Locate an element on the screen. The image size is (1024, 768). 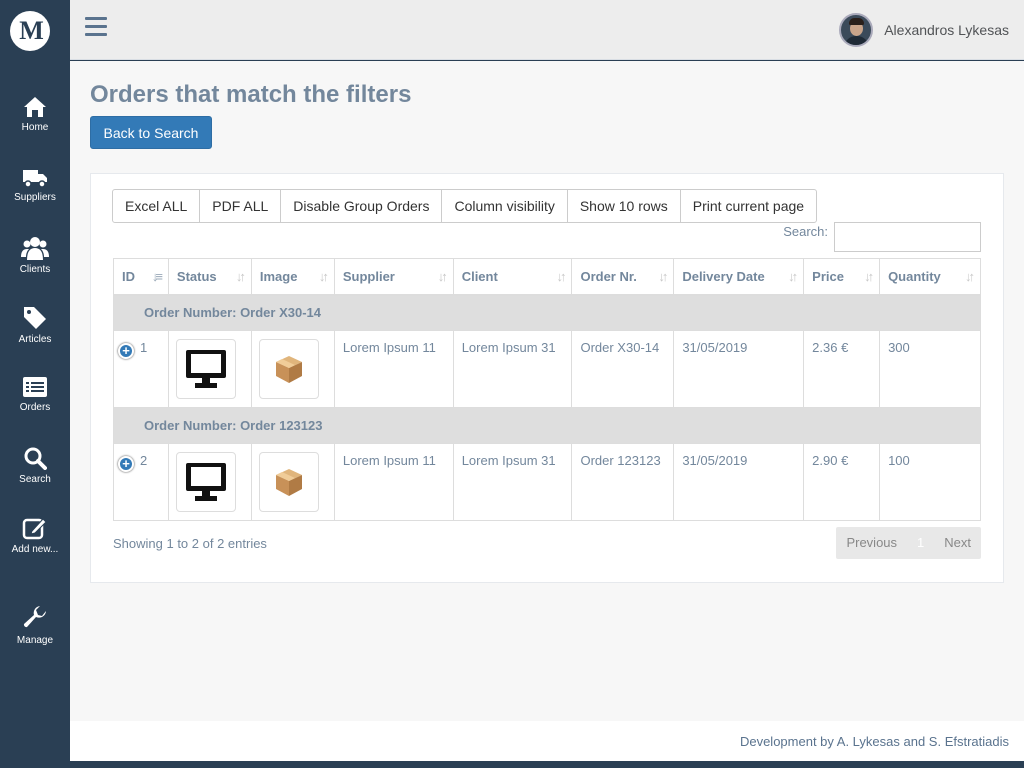
sidebar-item-home: Home is located at coordinates (35, 126).